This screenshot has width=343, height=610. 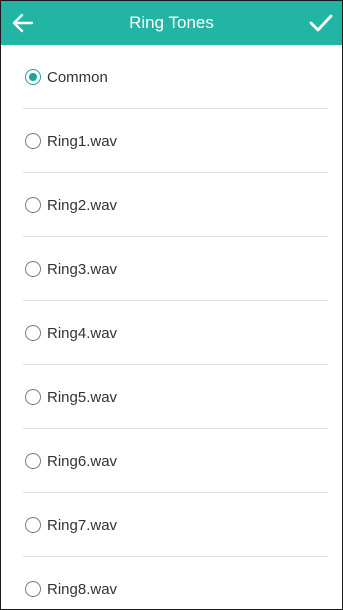 I want to click on ringtone-option-ring8: Ring8.wav, so click(x=171, y=583).